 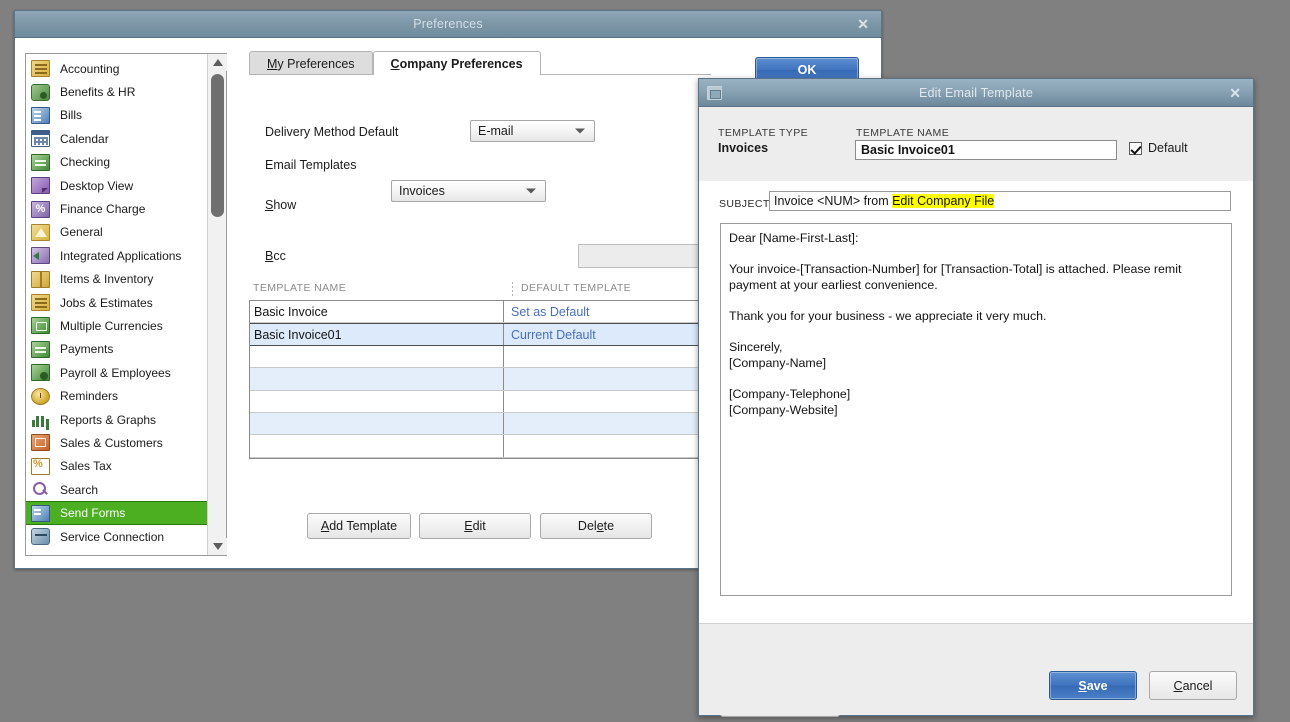 What do you see at coordinates (89, 396) in the screenshot?
I see `sidebar-item-label: Reminders` at bounding box center [89, 396].